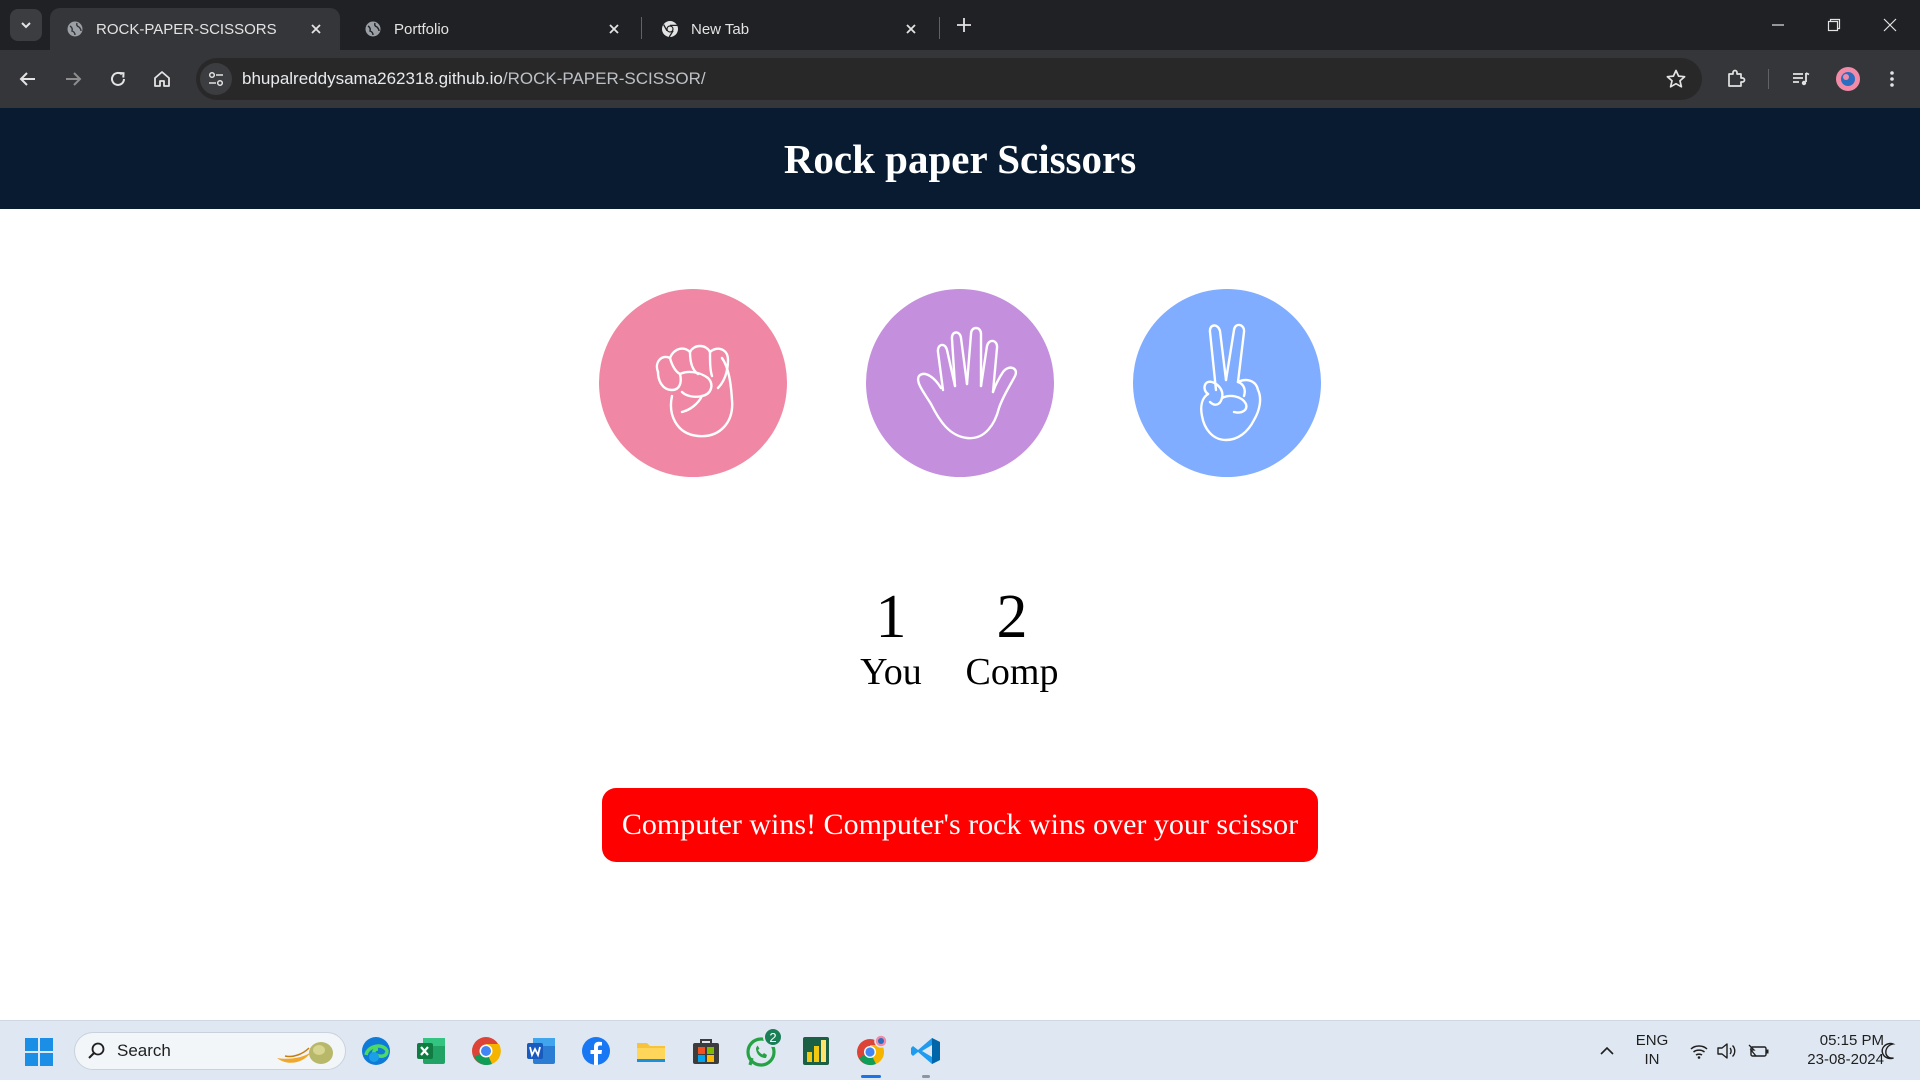  I want to click on puzzle-icon, so click(1737, 78).